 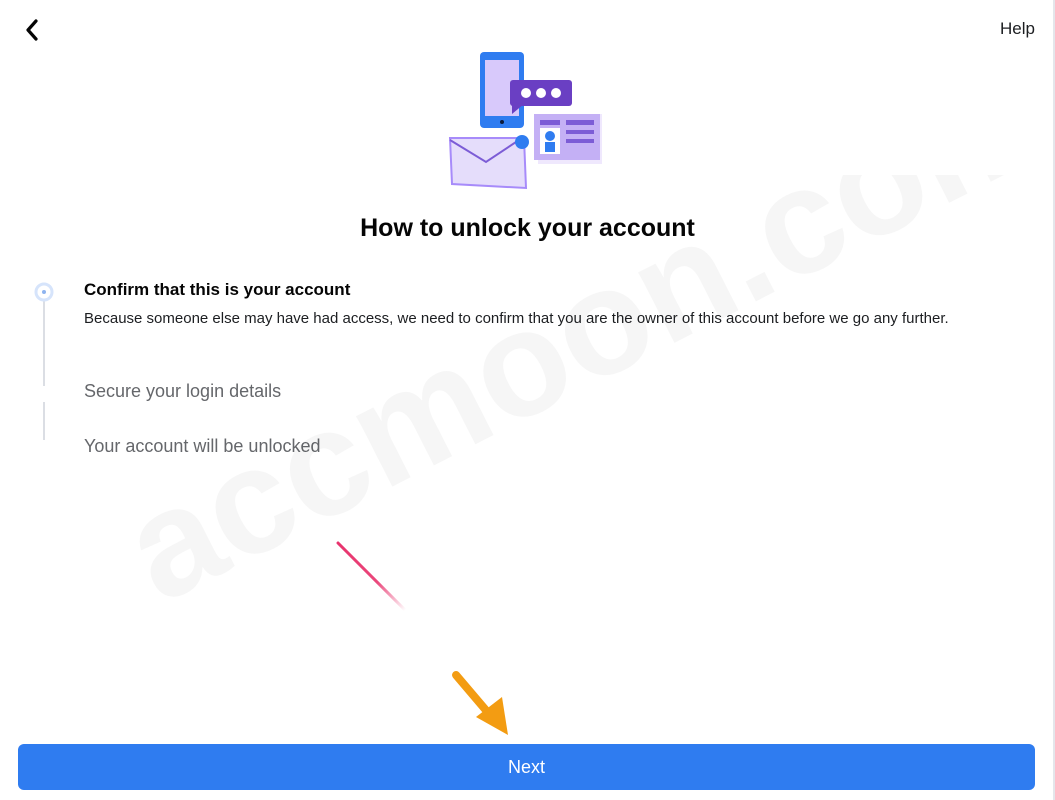 What do you see at coordinates (422, 638) in the screenshot?
I see `pointer-annotation` at bounding box center [422, 638].